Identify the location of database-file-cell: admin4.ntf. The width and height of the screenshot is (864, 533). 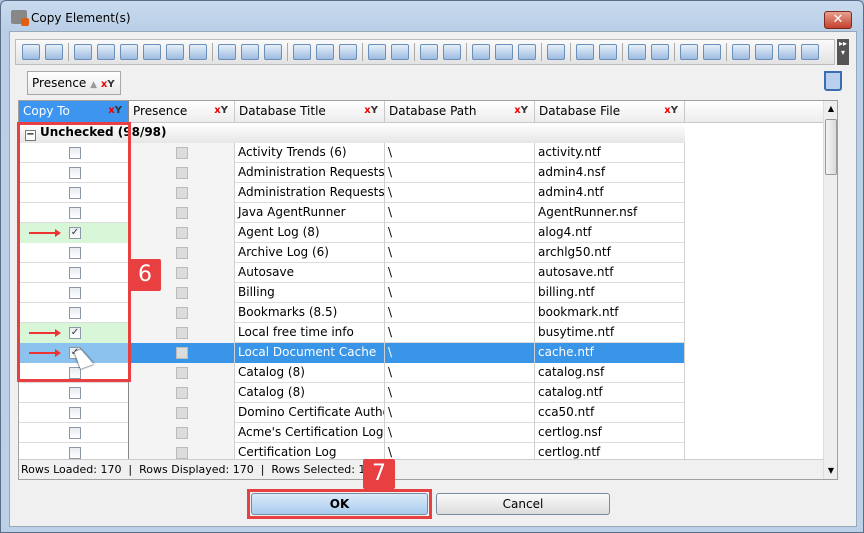
(610, 193).